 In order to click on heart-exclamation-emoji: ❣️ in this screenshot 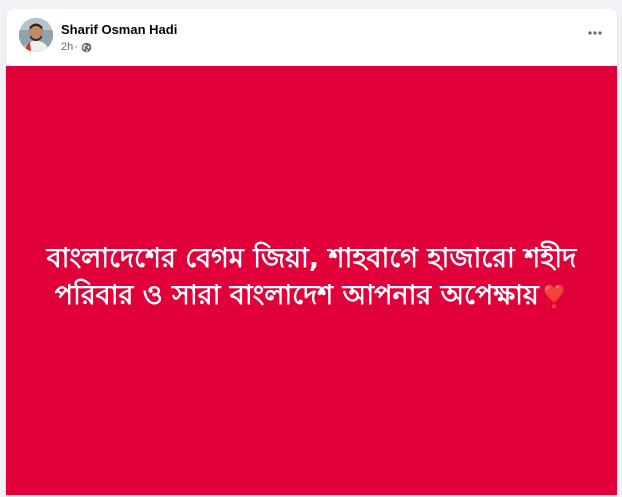, I will do `click(554, 297)`.